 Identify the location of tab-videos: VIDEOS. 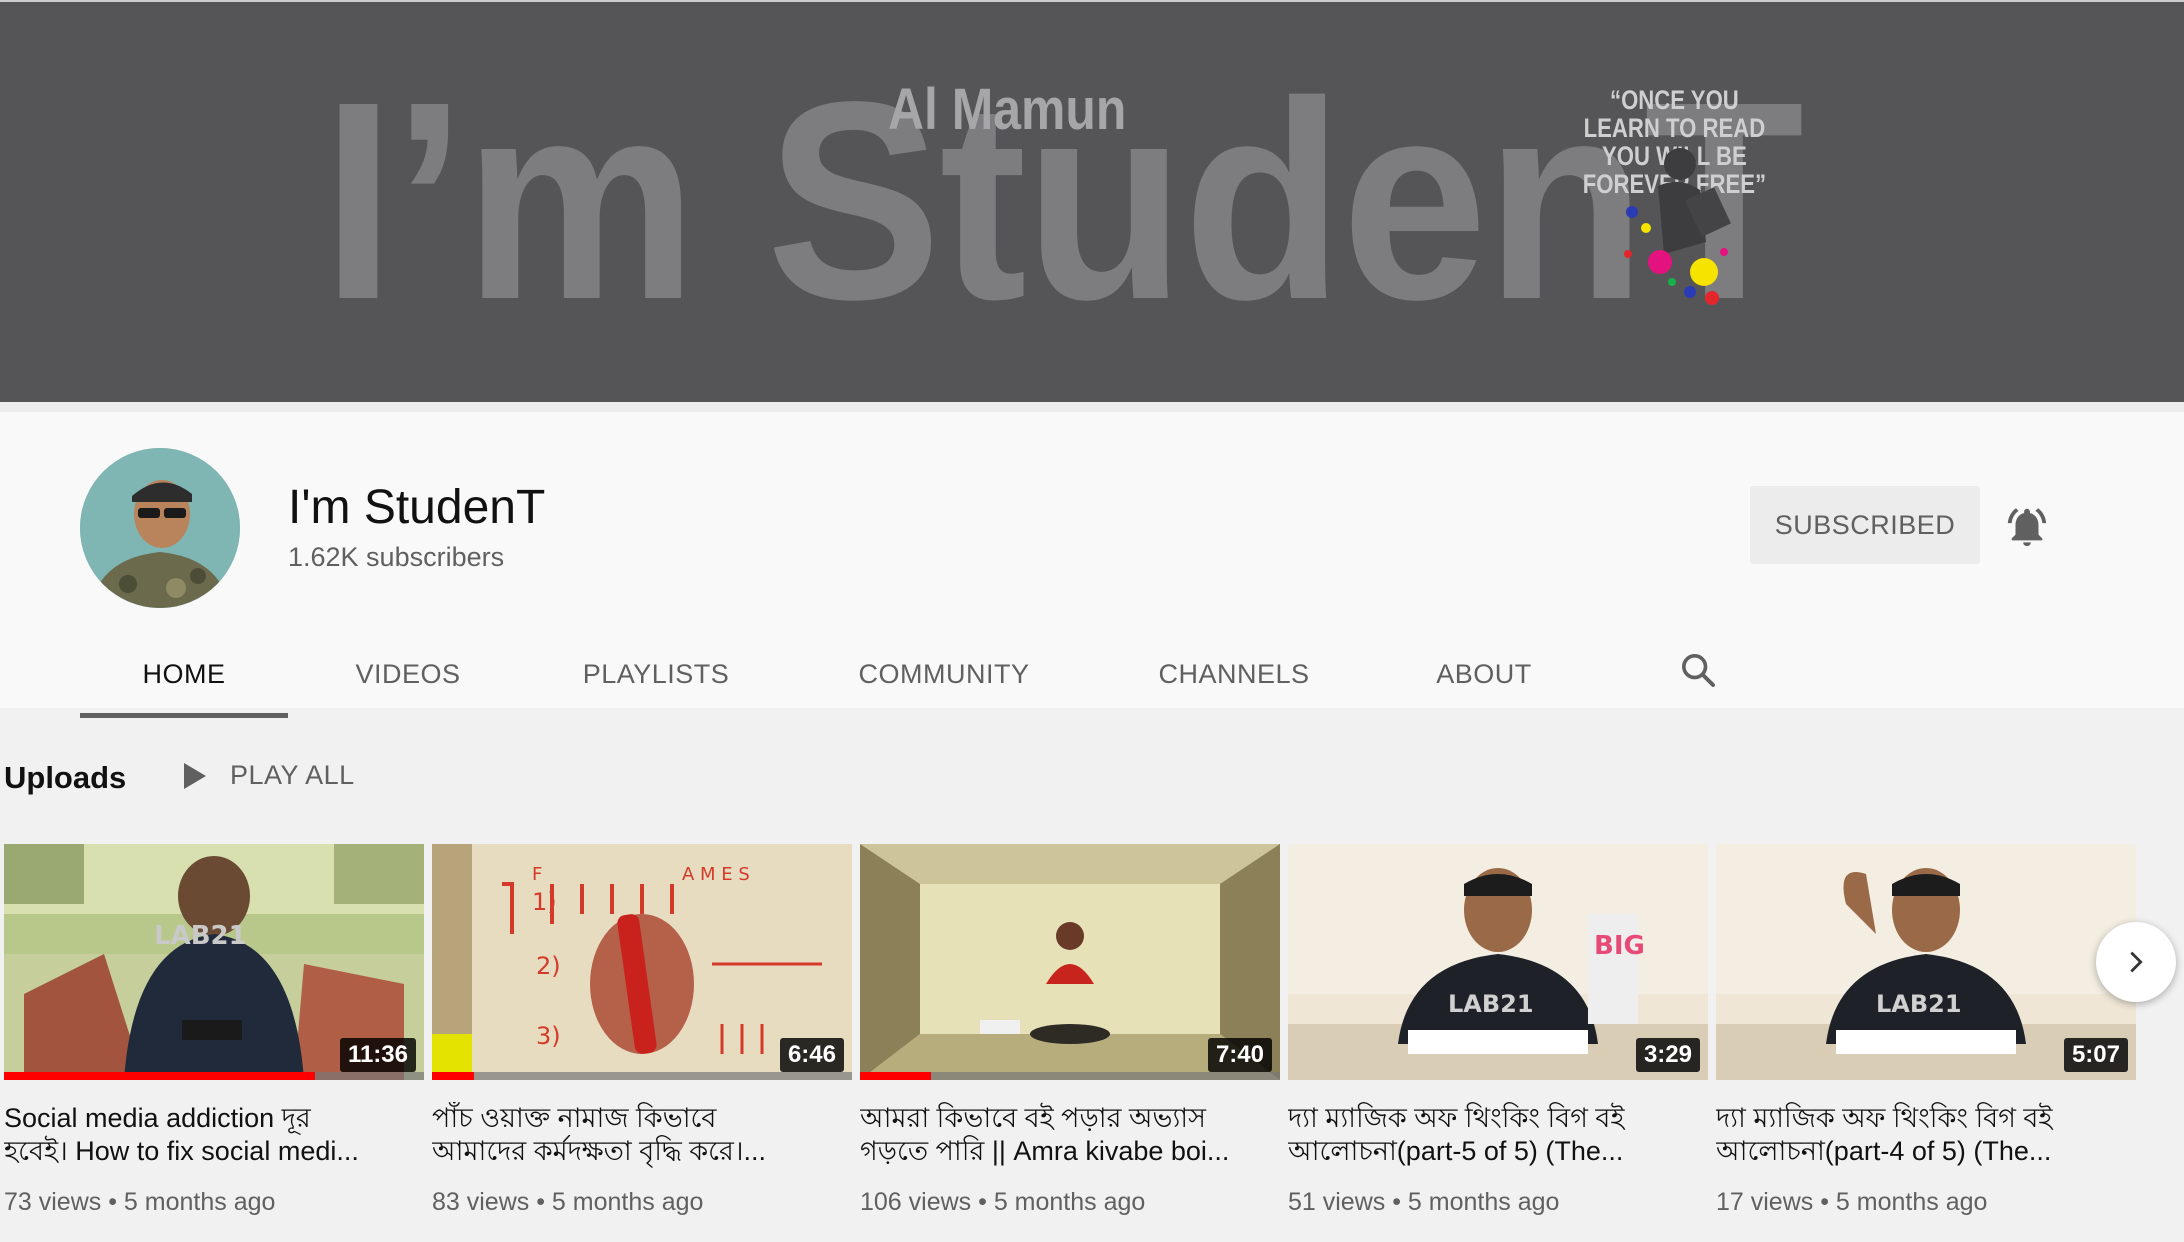
(408, 674).